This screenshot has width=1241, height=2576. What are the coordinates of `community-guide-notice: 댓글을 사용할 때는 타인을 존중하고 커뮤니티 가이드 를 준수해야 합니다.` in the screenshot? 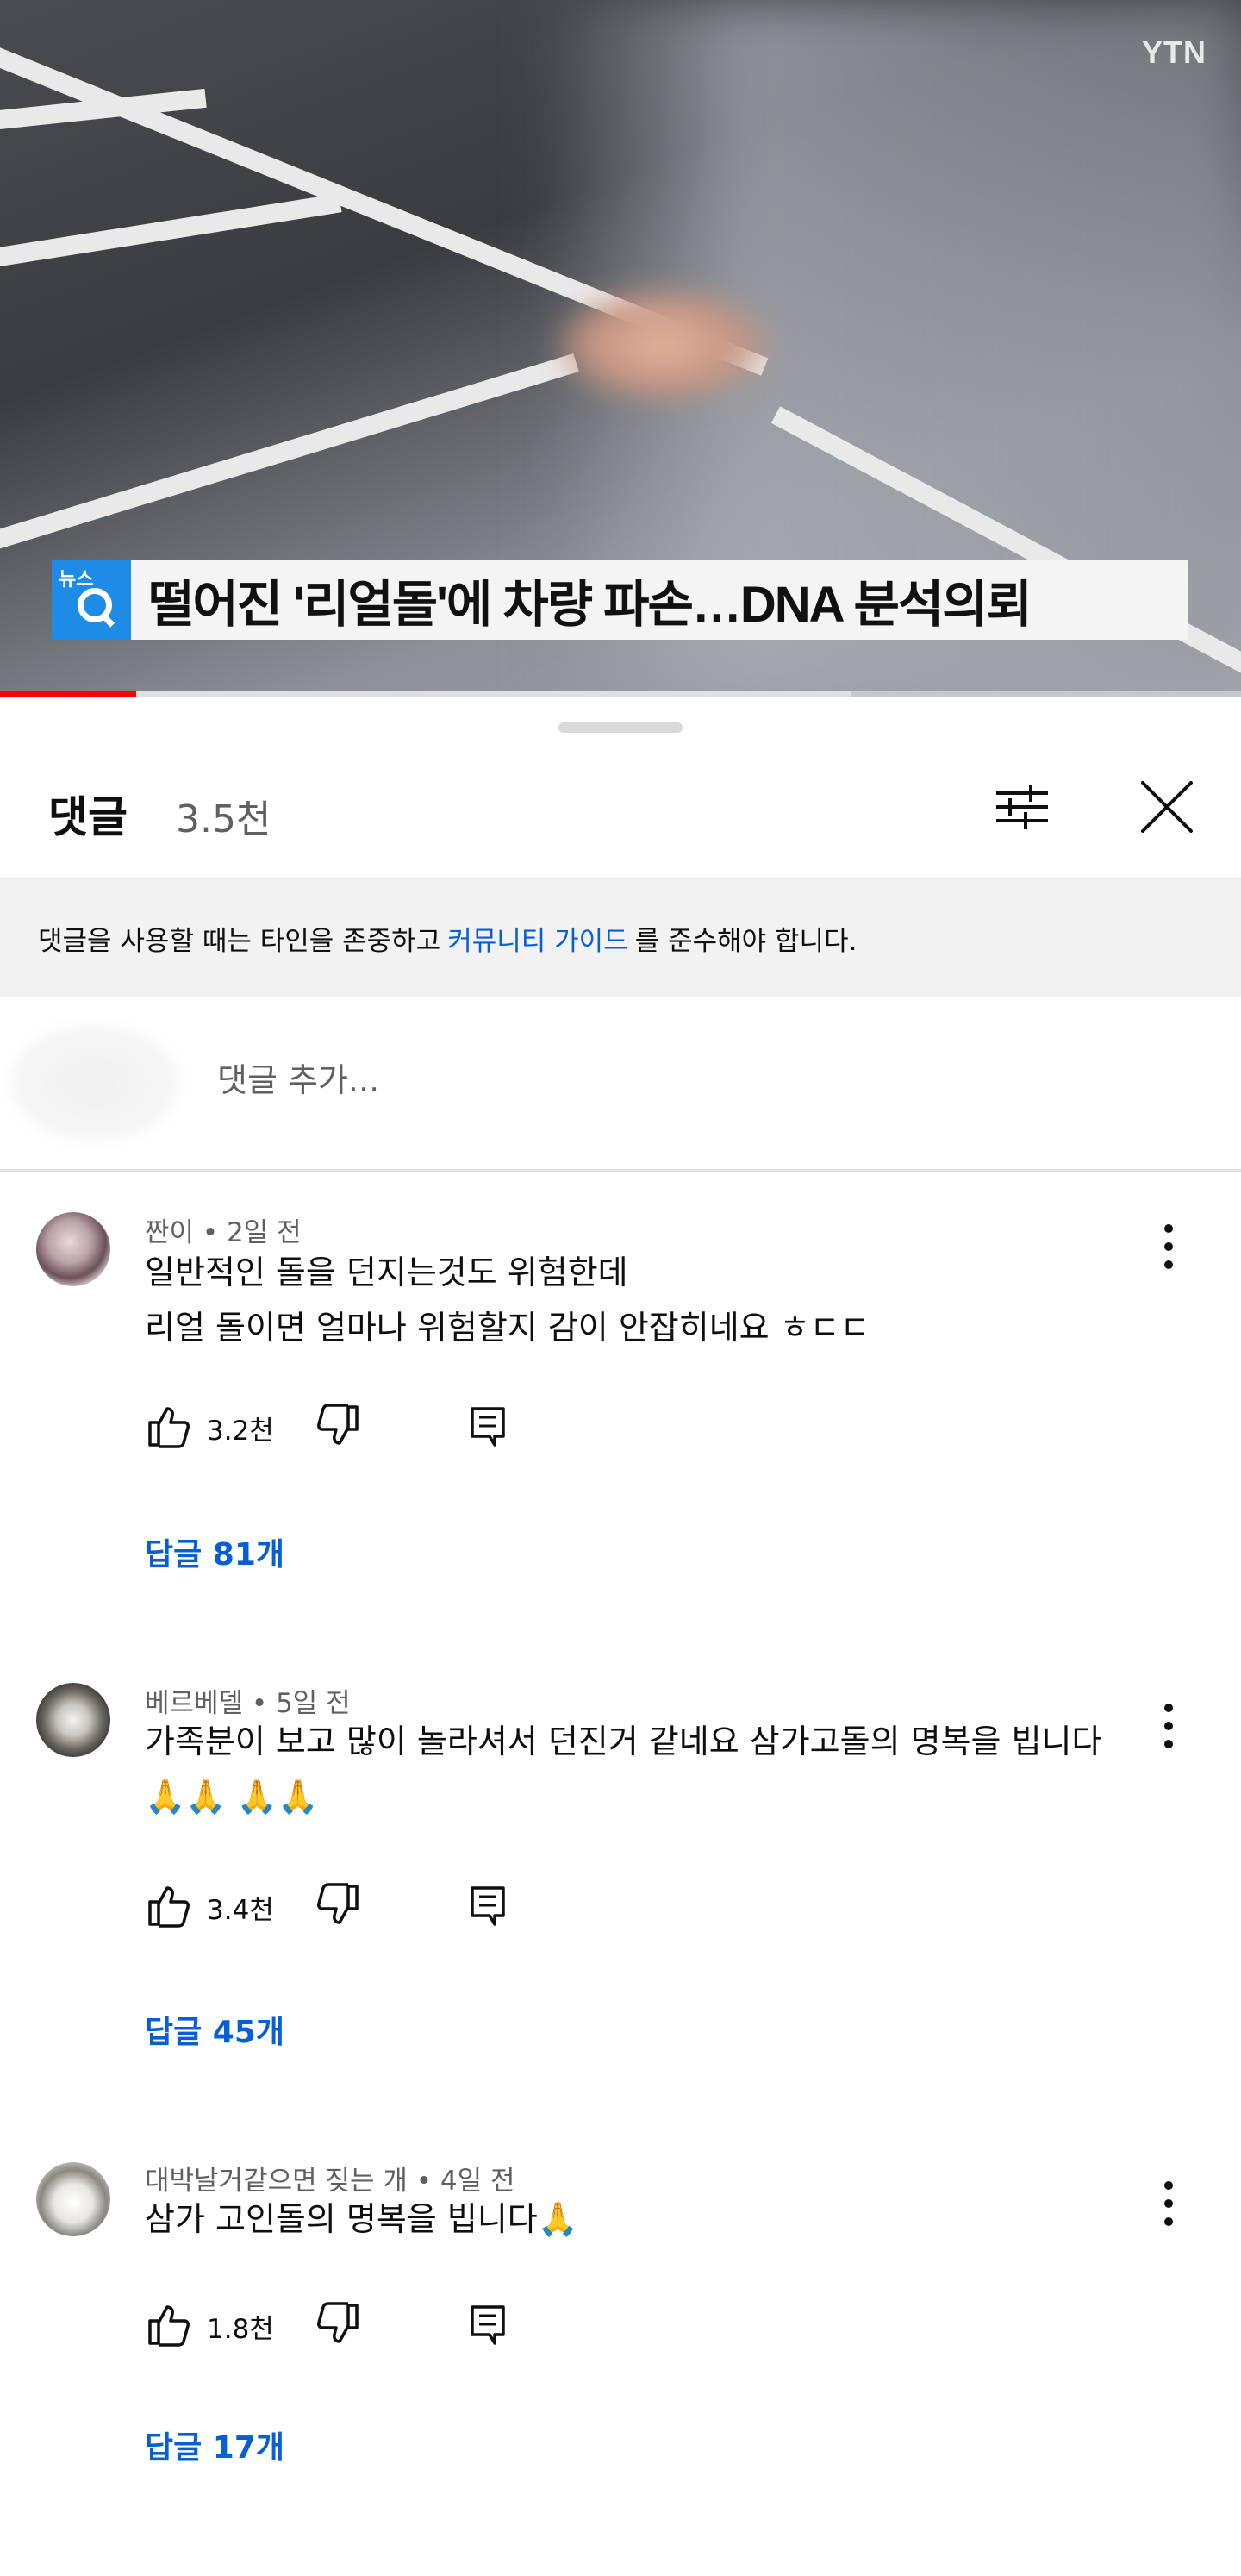 It's located at (620, 938).